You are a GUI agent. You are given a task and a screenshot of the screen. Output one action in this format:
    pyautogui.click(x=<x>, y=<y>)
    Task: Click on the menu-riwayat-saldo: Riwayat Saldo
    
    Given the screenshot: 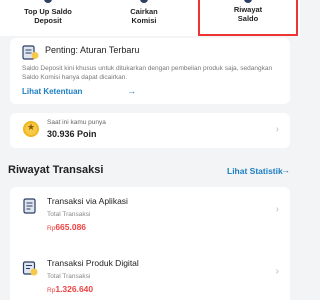 What is the action you would take?
    pyautogui.click(x=248, y=18)
    